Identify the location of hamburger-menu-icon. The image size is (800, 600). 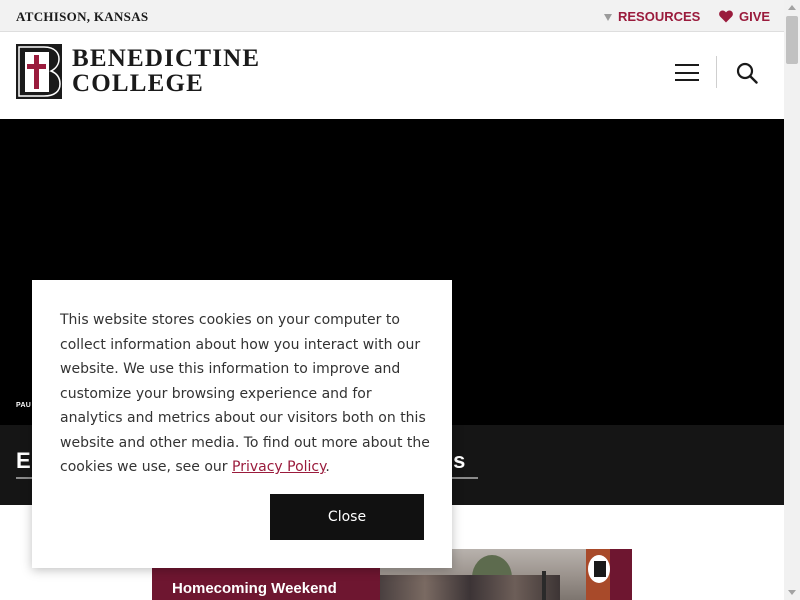
(687, 72).